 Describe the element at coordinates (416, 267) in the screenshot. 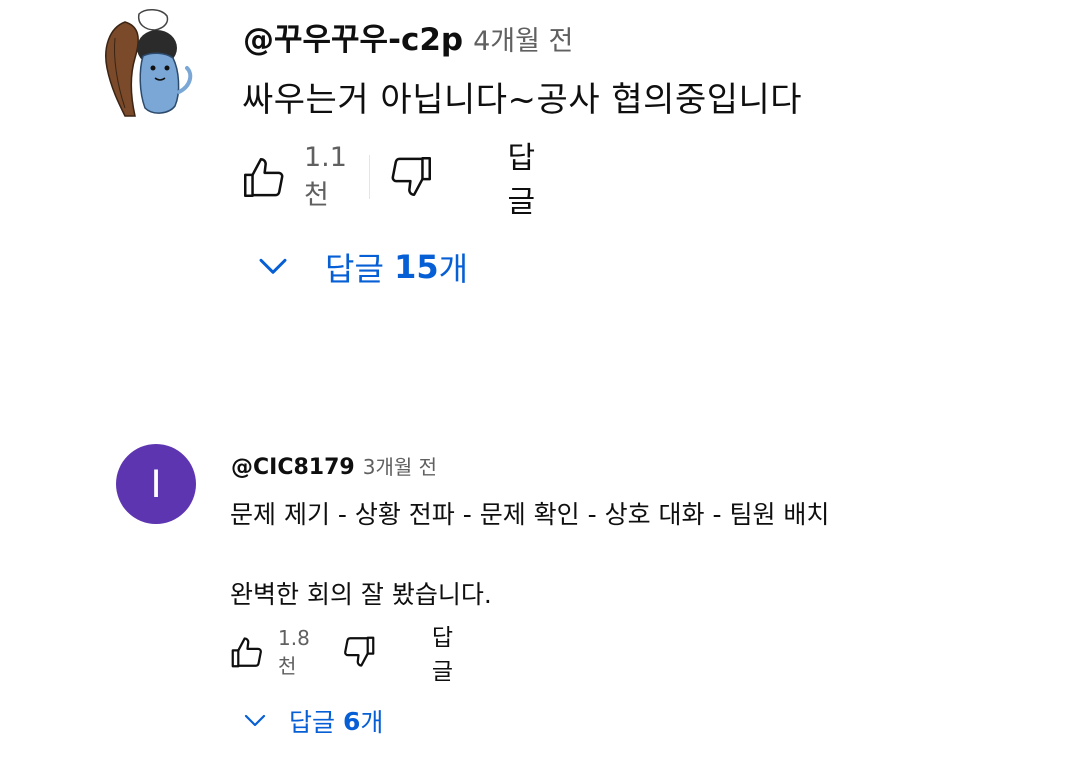

I see `replies-count: 15` at that location.